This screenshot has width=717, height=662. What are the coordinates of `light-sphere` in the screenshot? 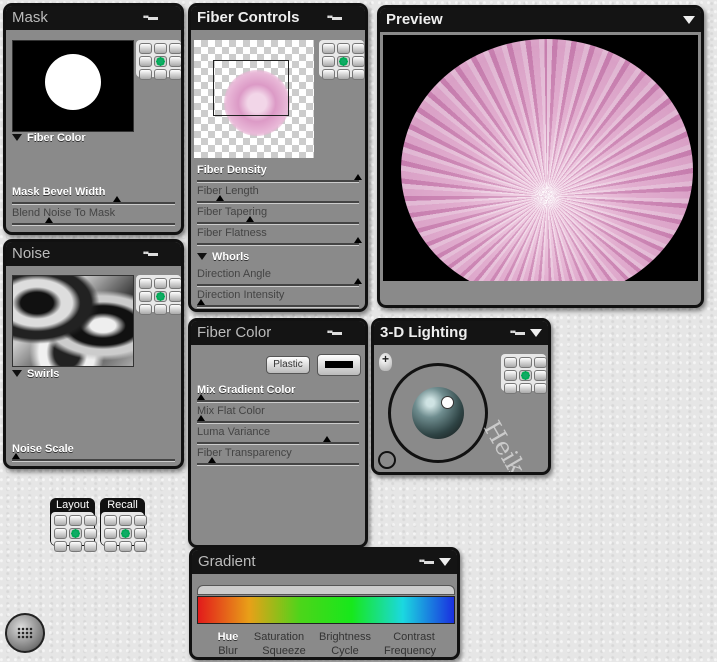 It's located at (438, 413).